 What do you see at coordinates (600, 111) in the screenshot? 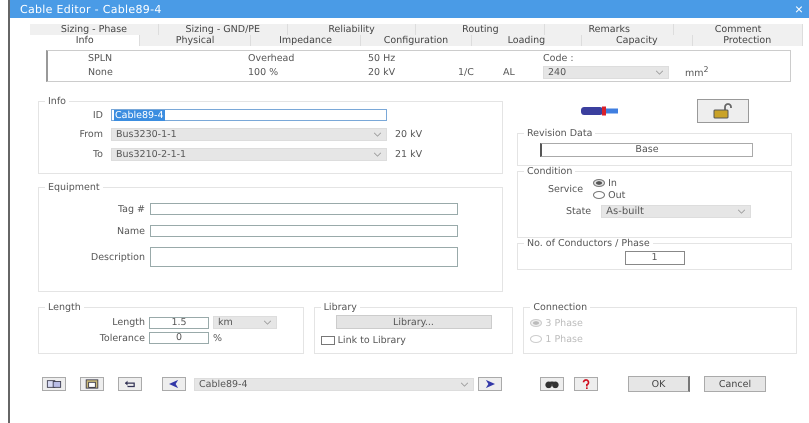
I see `cable-icon` at bounding box center [600, 111].